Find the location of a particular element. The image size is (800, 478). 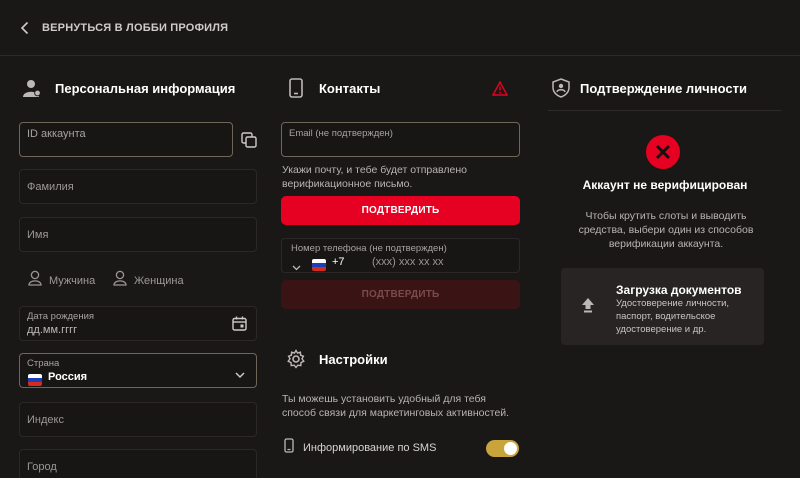

phone-label: Номер телефона (не подтвержден) is located at coordinates (369, 248).